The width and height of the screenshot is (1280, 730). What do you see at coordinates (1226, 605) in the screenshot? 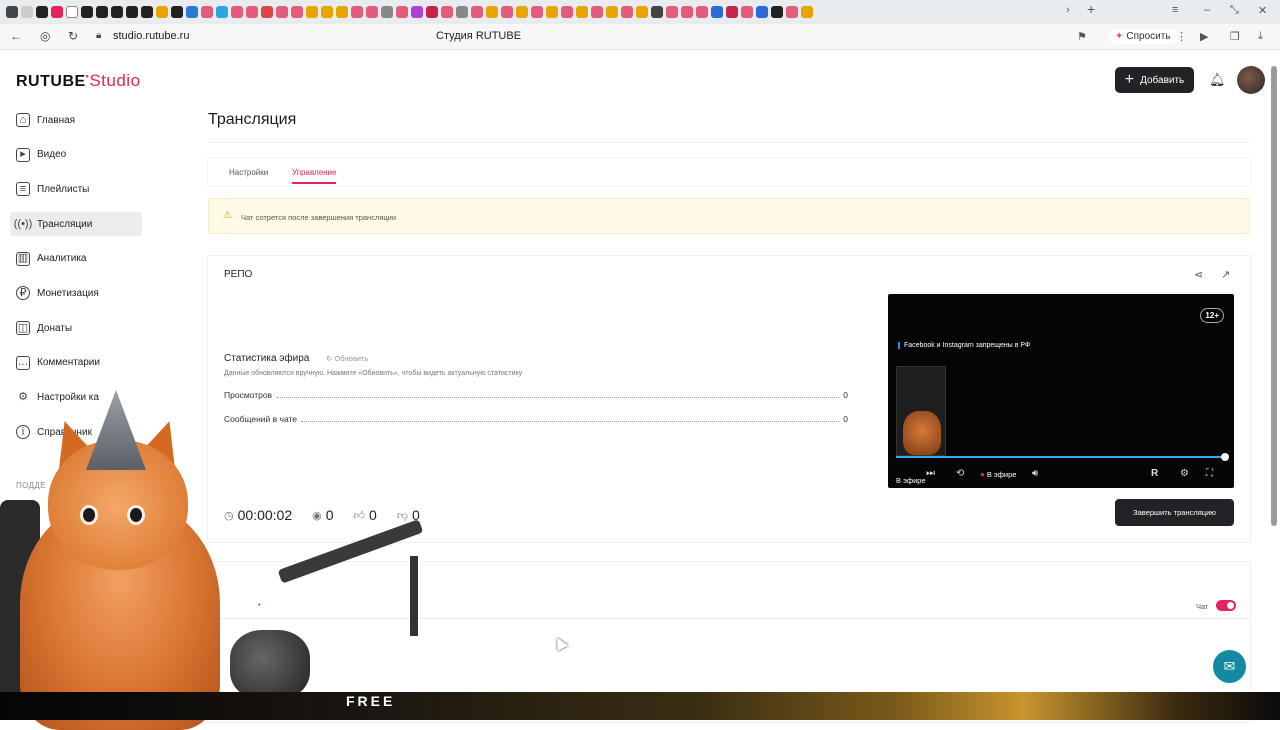
I see `chat-toggle` at bounding box center [1226, 605].